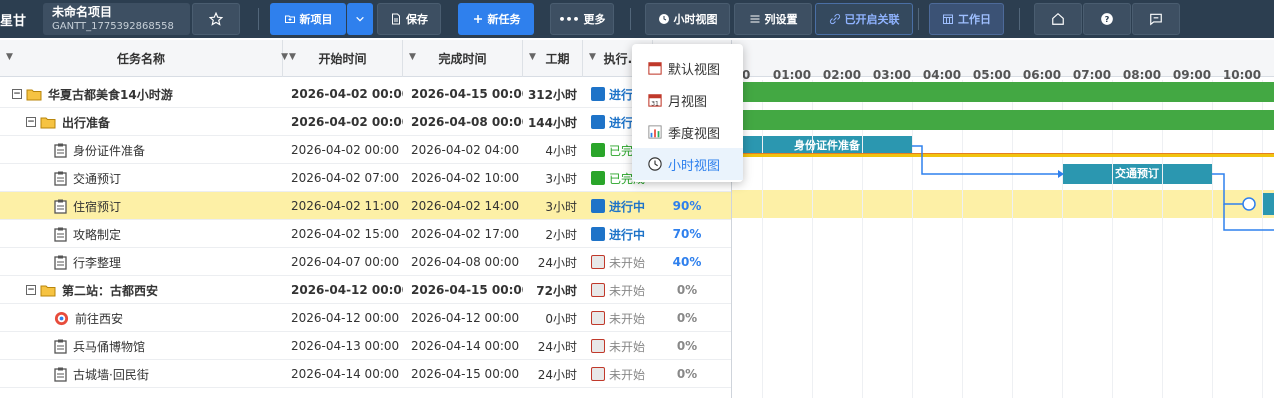  Describe the element at coordinates (553, 58) in the screenshot. I see `column-header-duration: ▼ 工期` at that location.